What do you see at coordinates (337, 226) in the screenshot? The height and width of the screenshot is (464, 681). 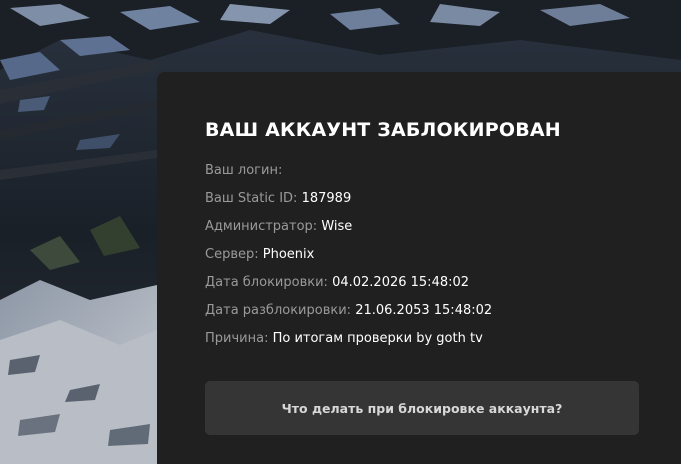 I see `admin-value: Wise` at bounding box center [337, 226].